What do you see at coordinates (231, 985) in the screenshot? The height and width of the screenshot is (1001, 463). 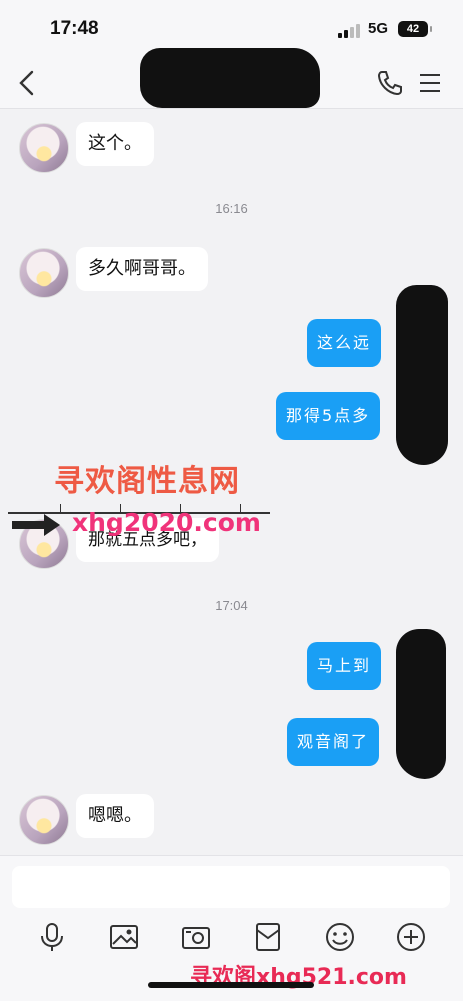 I see `home-indicator` at bounding box center [231, 985].